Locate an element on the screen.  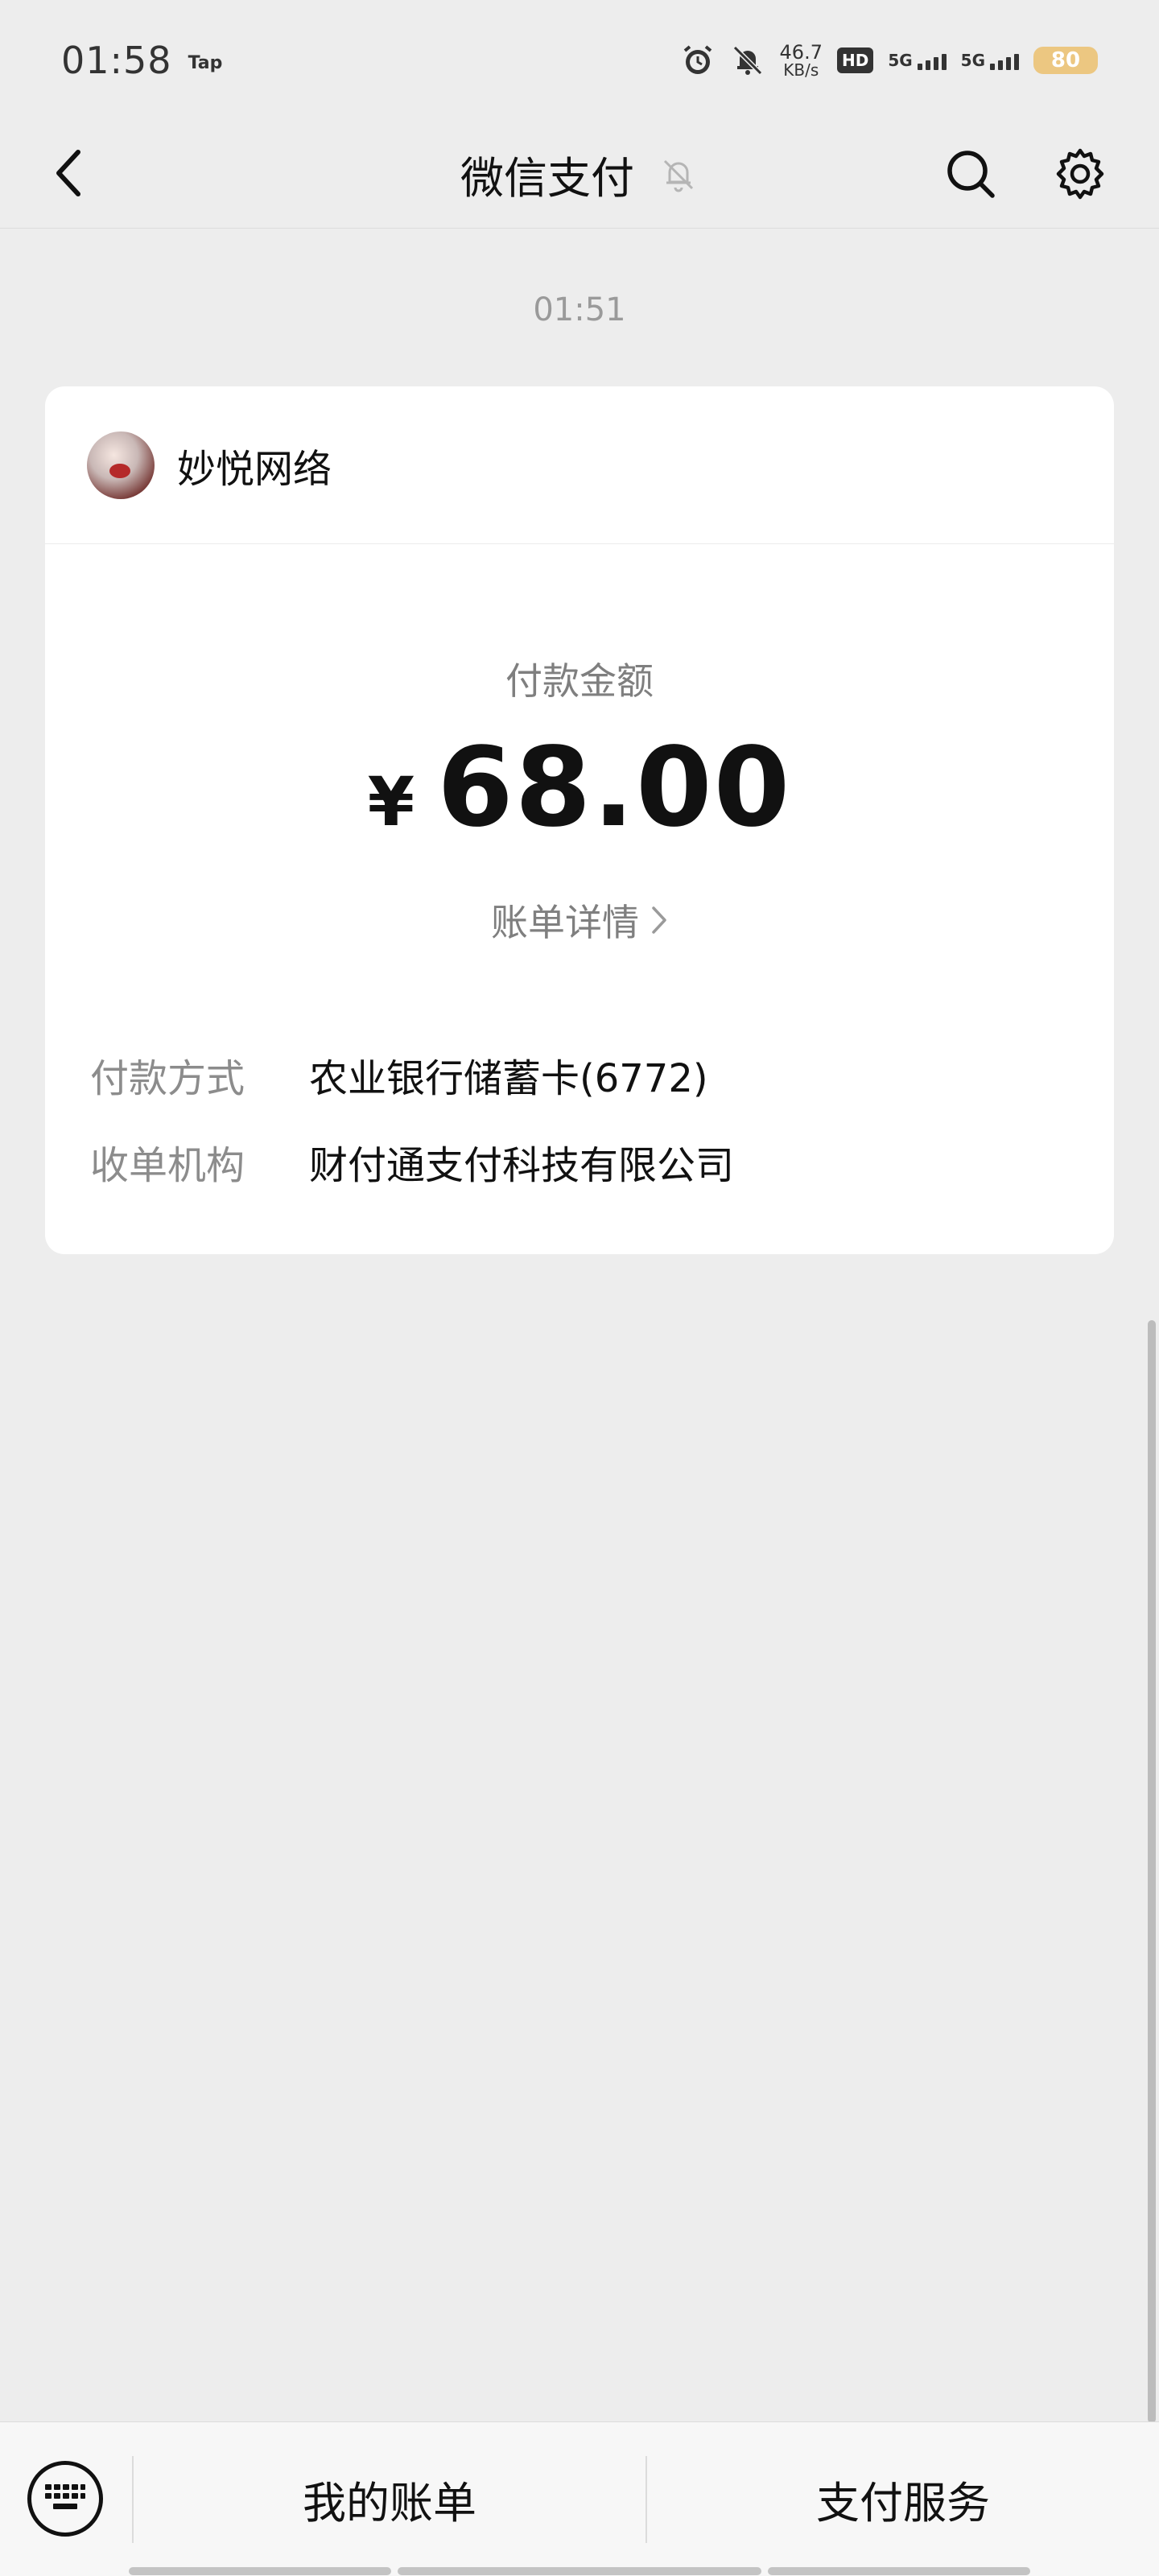
nav-bar: 微信支付 is located at coordinates (579, 175).